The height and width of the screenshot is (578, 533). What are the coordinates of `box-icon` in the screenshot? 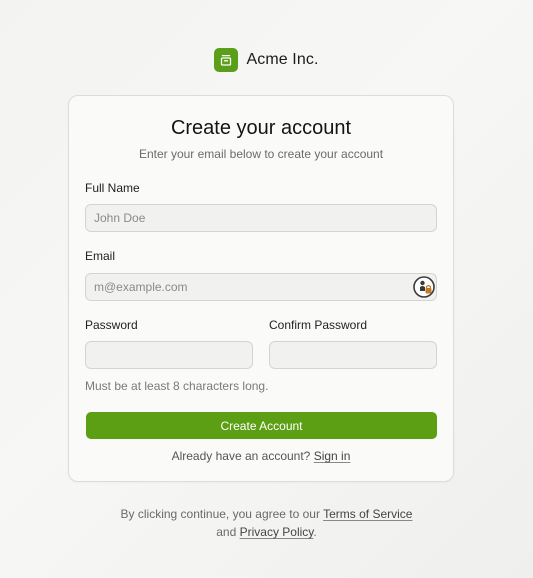 It's located at (226, 60).